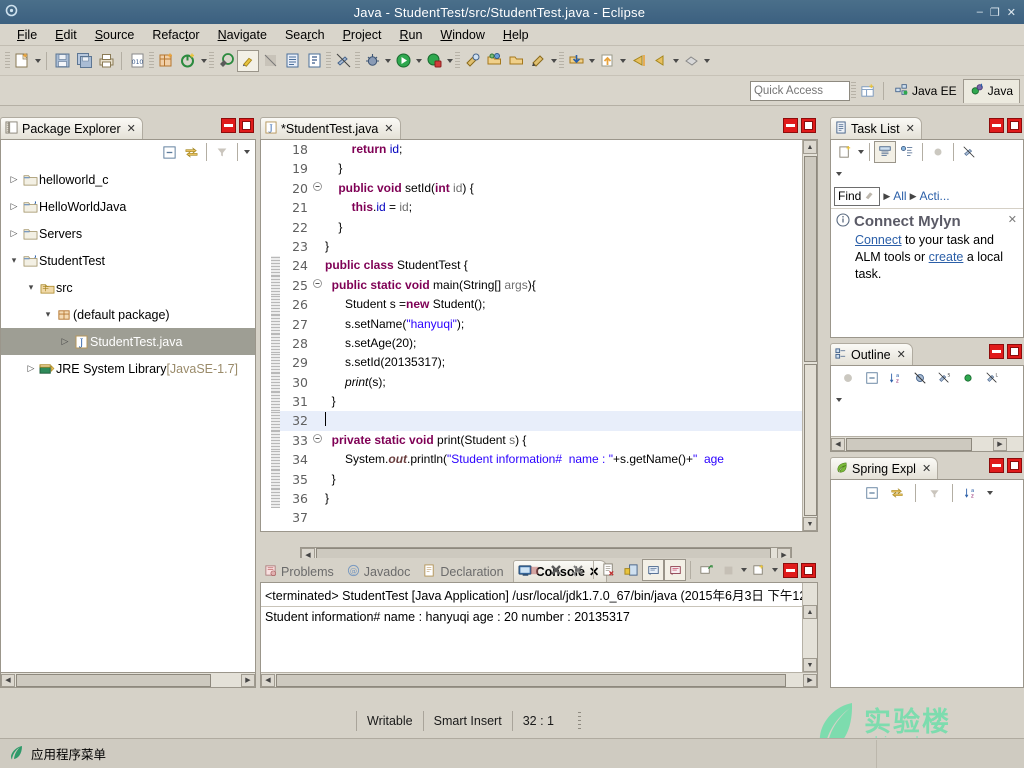  Describe the element at coordinates (343, 61) in the screenshot. I see `link-editor-icon` at that location.